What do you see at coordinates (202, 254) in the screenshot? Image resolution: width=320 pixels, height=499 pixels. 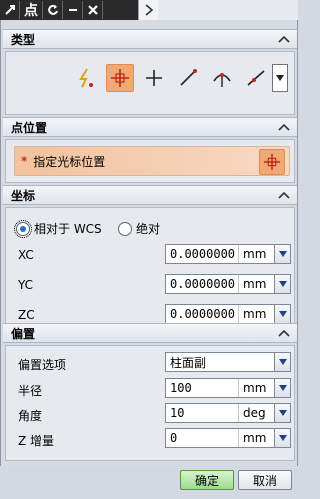 I see `xc-value: 0.0000000` at bounding box center [202, 254].